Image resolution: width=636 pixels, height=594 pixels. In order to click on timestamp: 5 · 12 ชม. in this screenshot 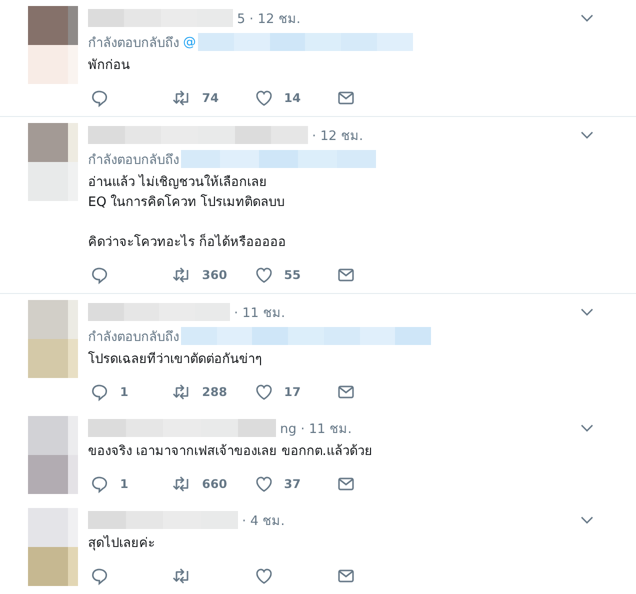, I will do `click(268, 19)`.